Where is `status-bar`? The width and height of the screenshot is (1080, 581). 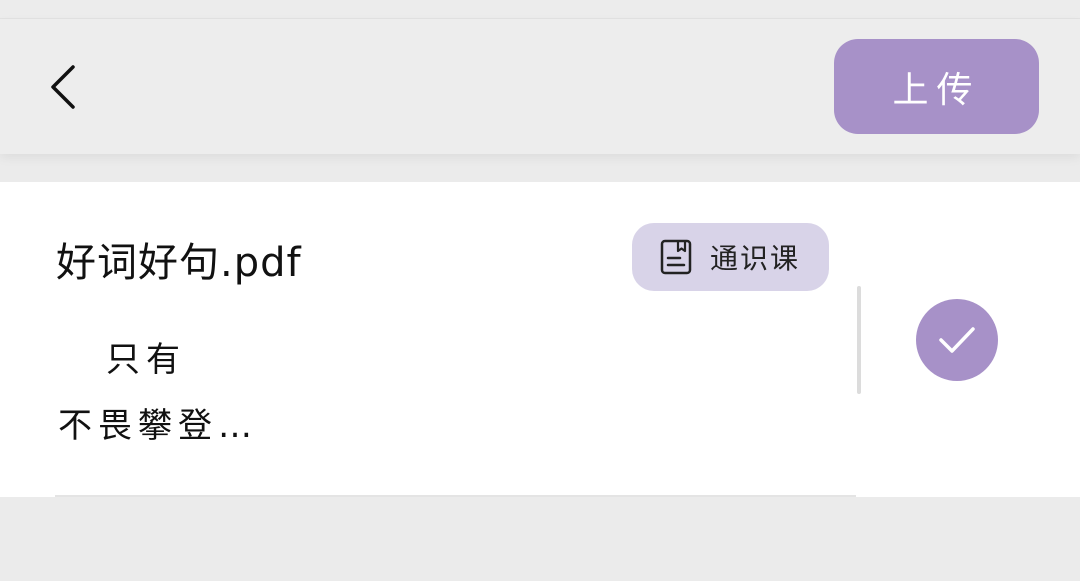 status-bar is located at coordinates (540, 9).